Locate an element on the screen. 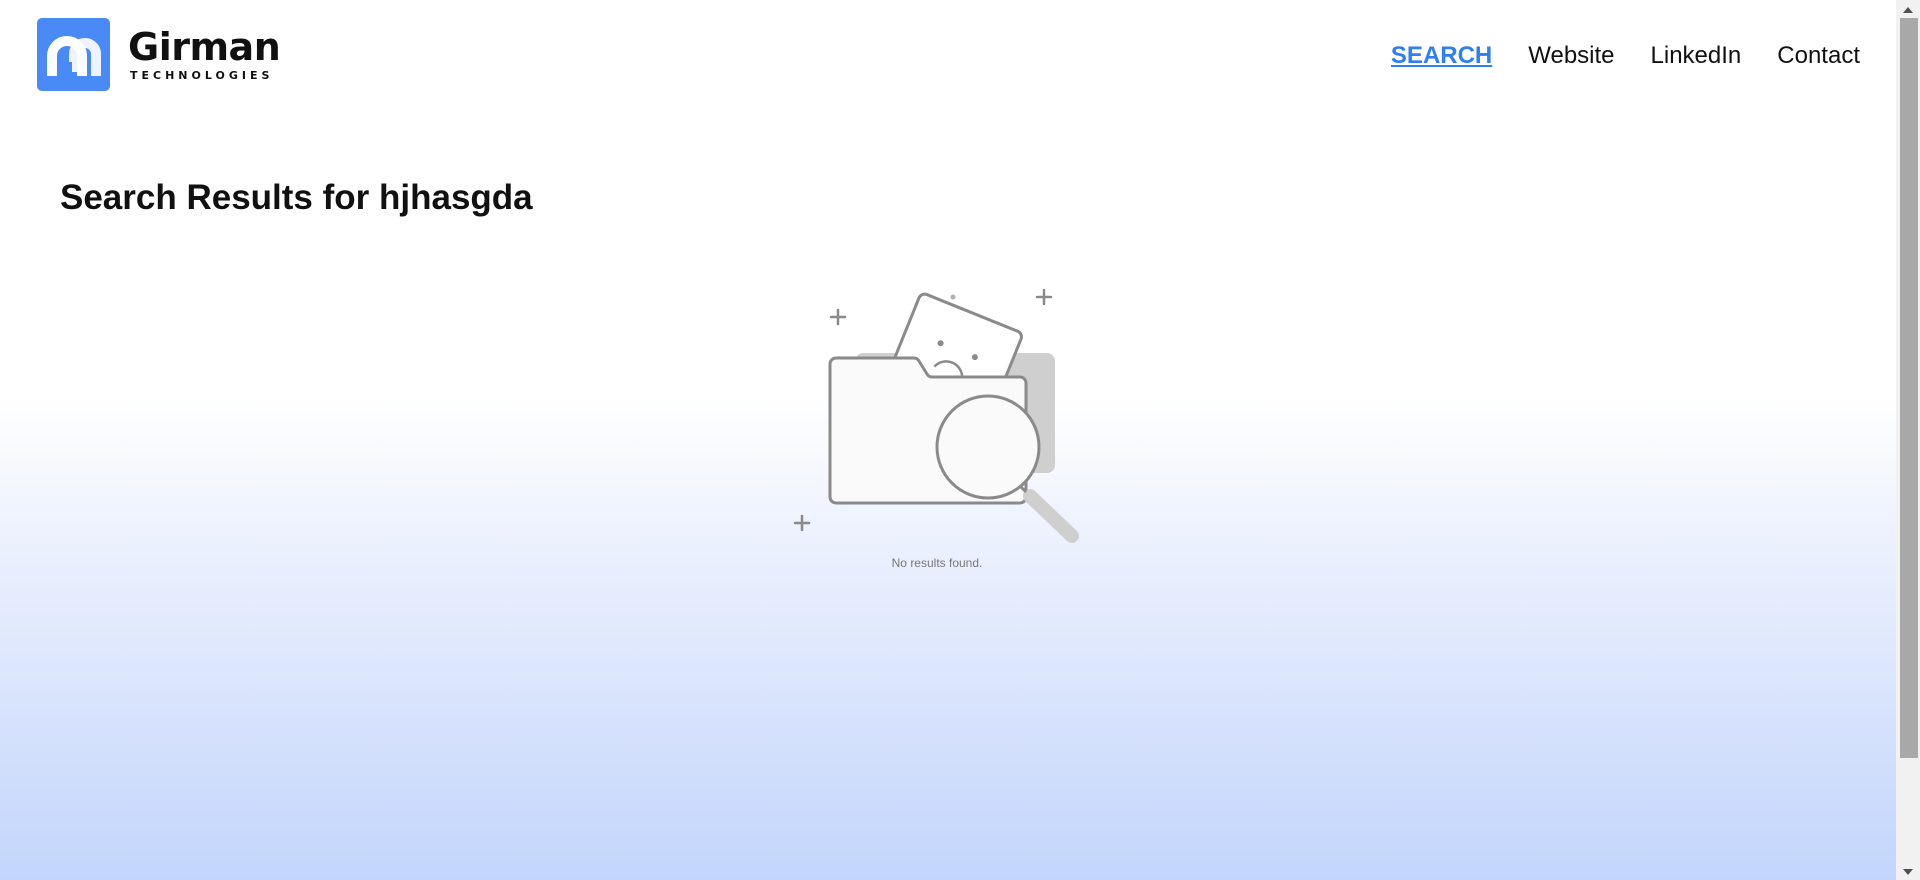 The width and height of the screenshot is (1920, 880). nav-website-link: Website is located at coordinates (1571, 56).